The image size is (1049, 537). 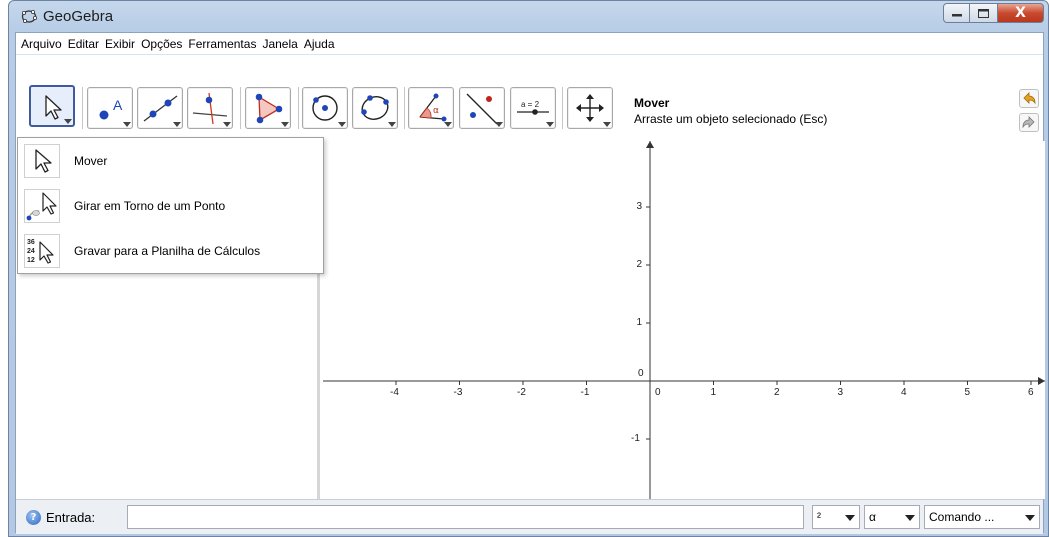 What do you see at coordinates (521, 392) in the screenshot?
I see `x-axis-tick-label: -2` at bounding box center [521, 392].